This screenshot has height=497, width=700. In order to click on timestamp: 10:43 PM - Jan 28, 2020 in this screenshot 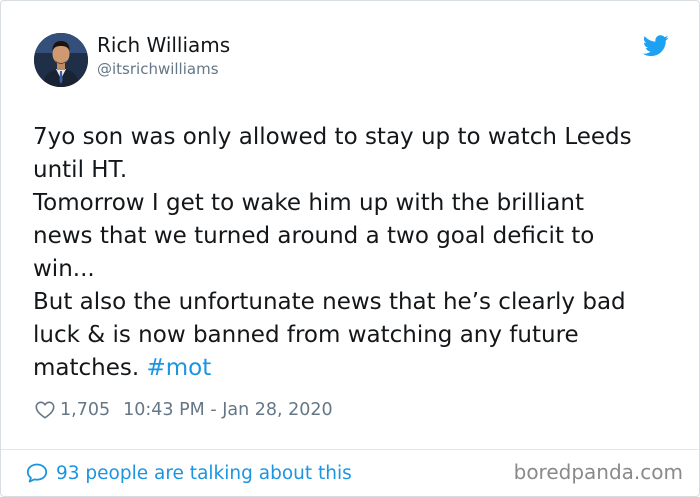, I will do `click(228, 410)`.